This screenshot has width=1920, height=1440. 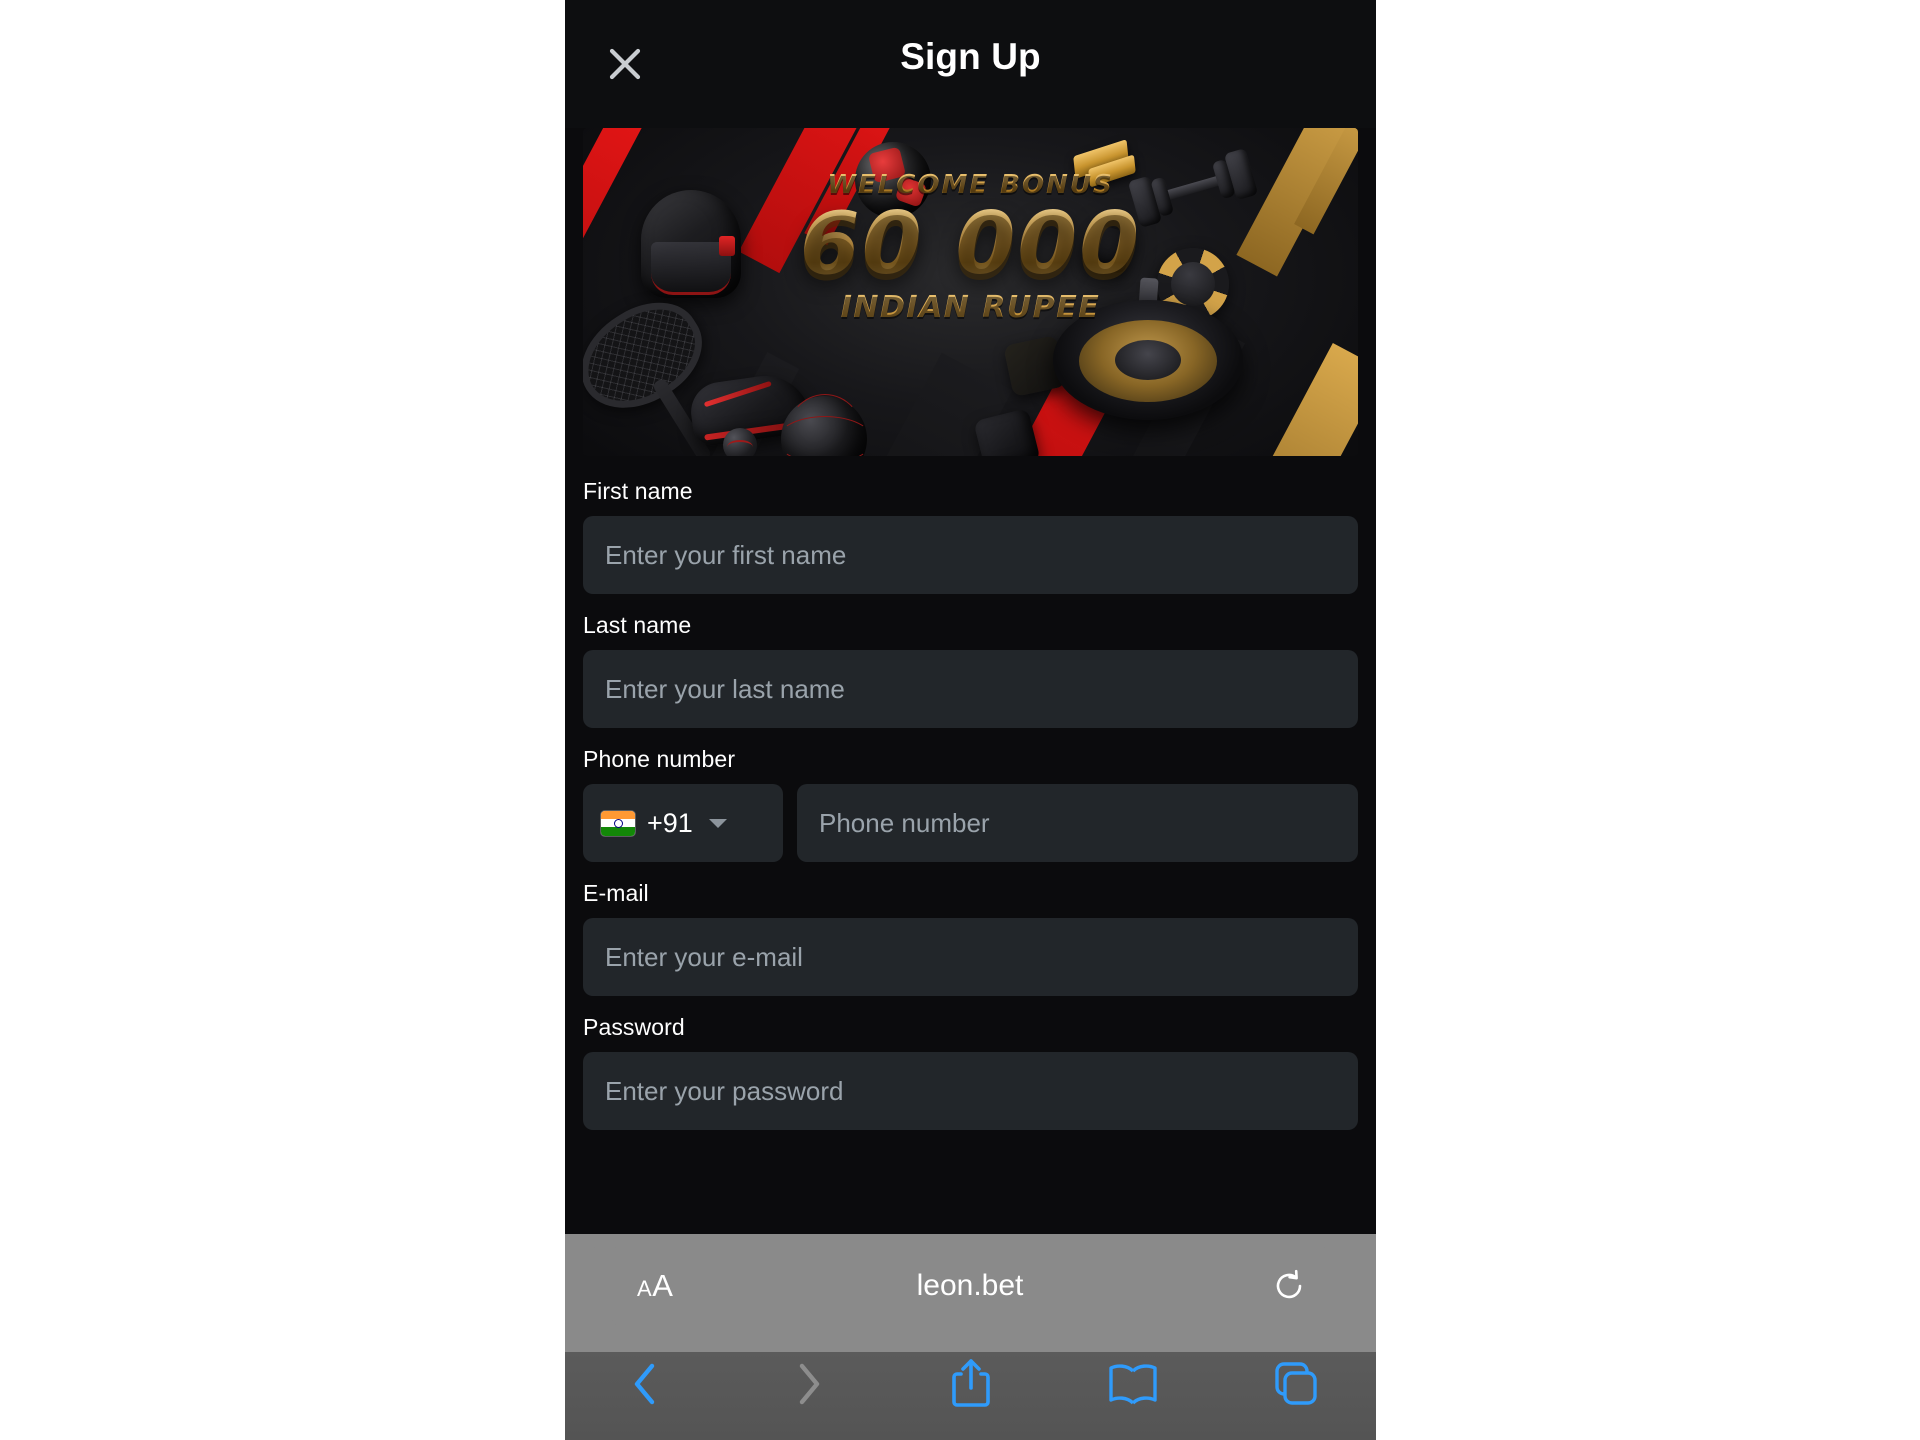 I want to click on banner-stripe, so click(x=613, y=228).